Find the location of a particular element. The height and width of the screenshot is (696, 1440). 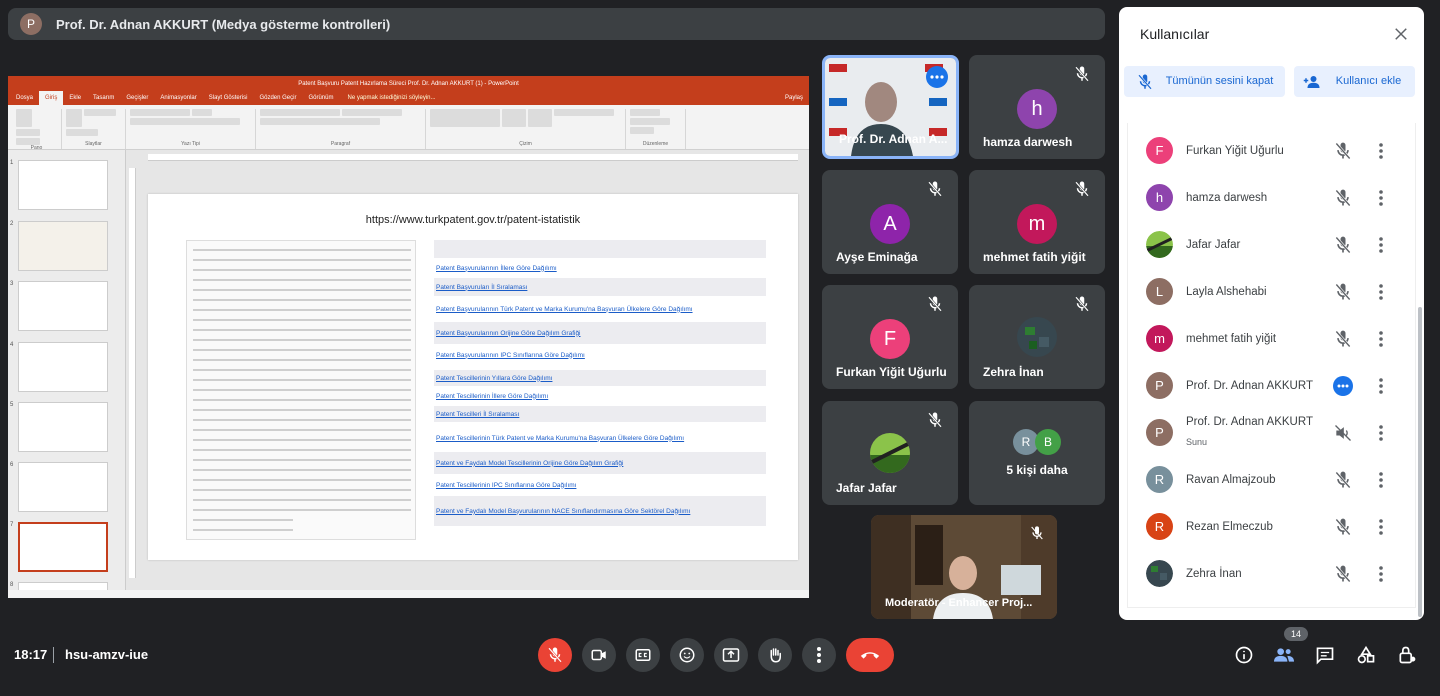

emoji-button is located at coordinates (687, 655).